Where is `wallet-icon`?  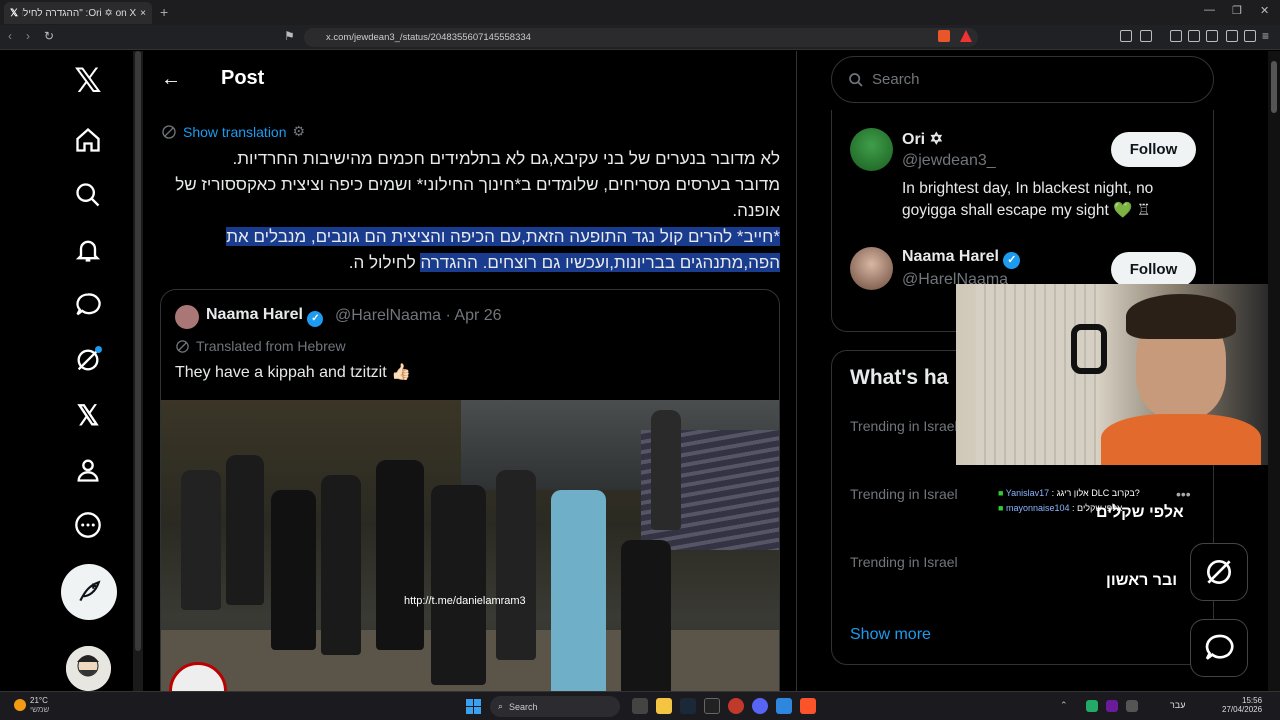 wallet-icon is located at coordinates (1146, 36).